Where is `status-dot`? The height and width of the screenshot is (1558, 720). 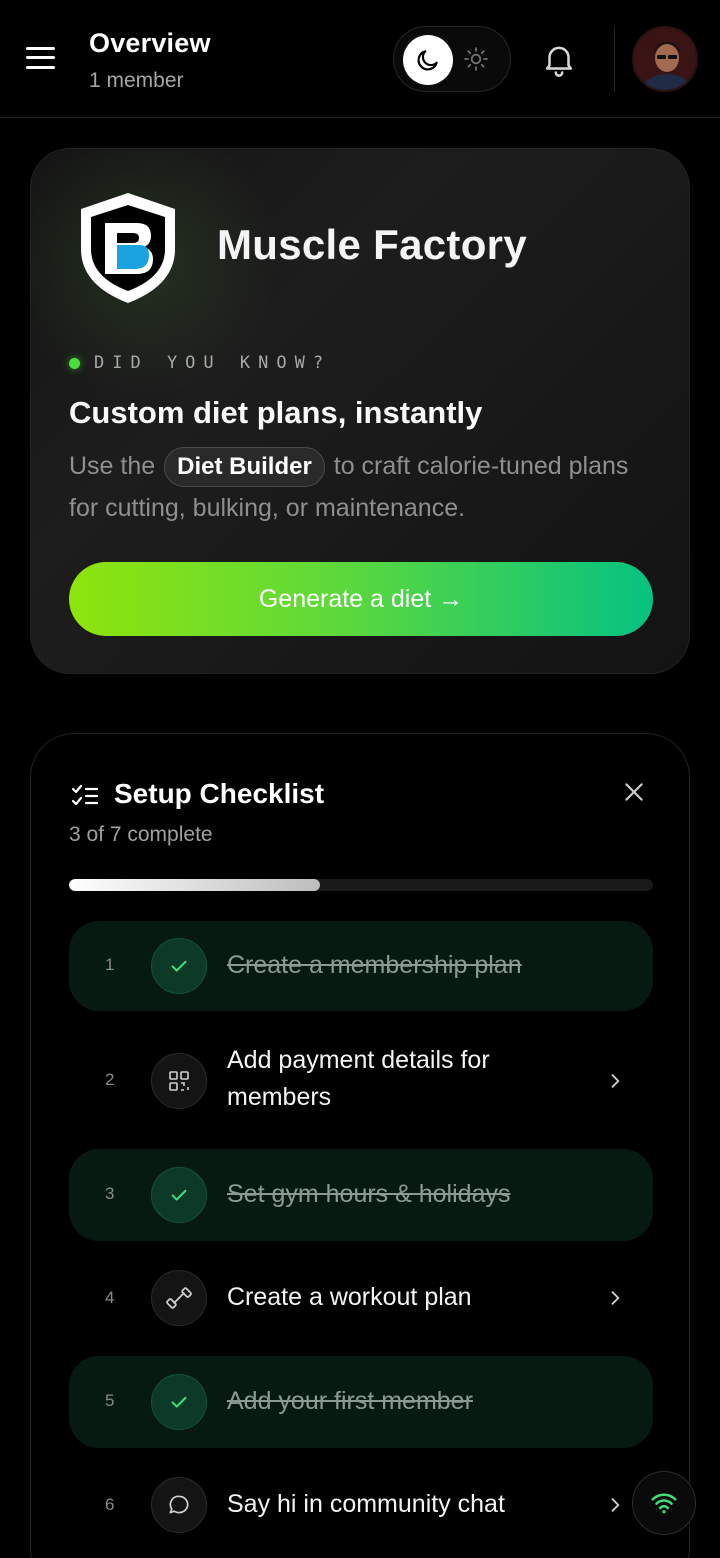
status-dot is located at coordinates (74, 363).